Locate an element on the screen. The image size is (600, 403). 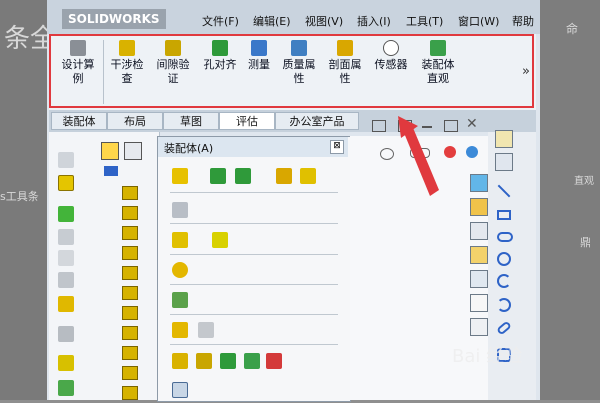
circle-icon is located at coordinates (504, 259).